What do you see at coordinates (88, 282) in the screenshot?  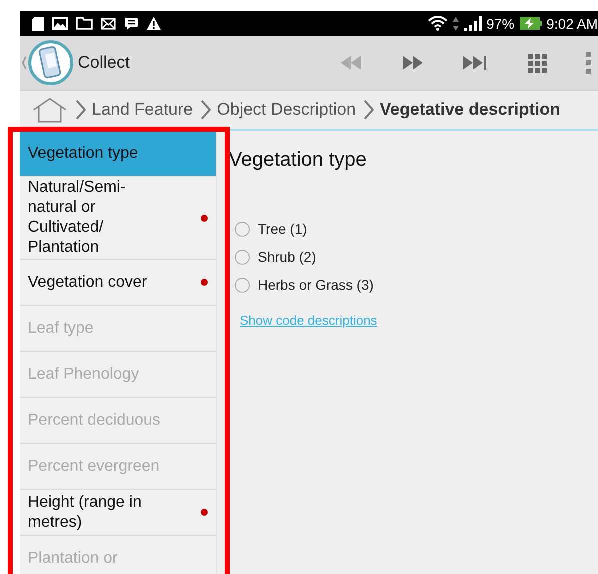 I see `sidebar-item-label: Vegetation cover` at bounding box center [88, 282].